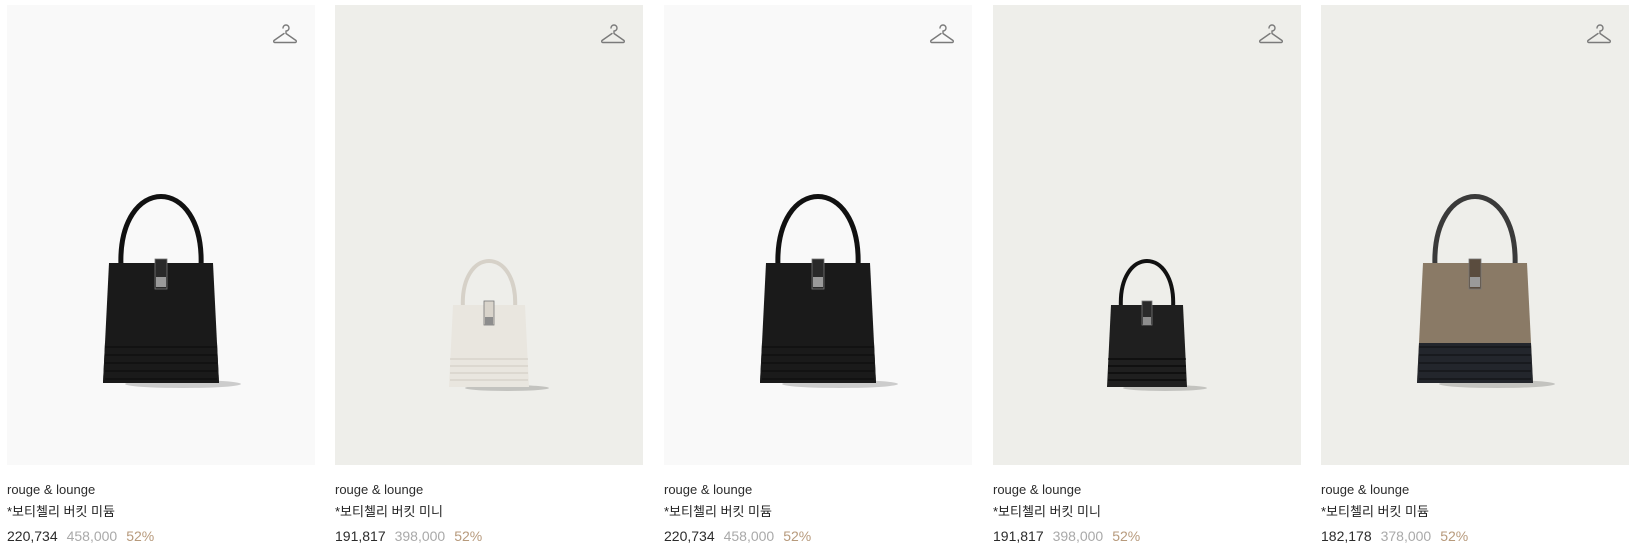 The height and width of the screenshot is (556, 1633). What do you see at coordinates (1475, 536) in the screenshot?
I see `price-row: 182,178 378,000 52%` at bounding box center [1475, 536].